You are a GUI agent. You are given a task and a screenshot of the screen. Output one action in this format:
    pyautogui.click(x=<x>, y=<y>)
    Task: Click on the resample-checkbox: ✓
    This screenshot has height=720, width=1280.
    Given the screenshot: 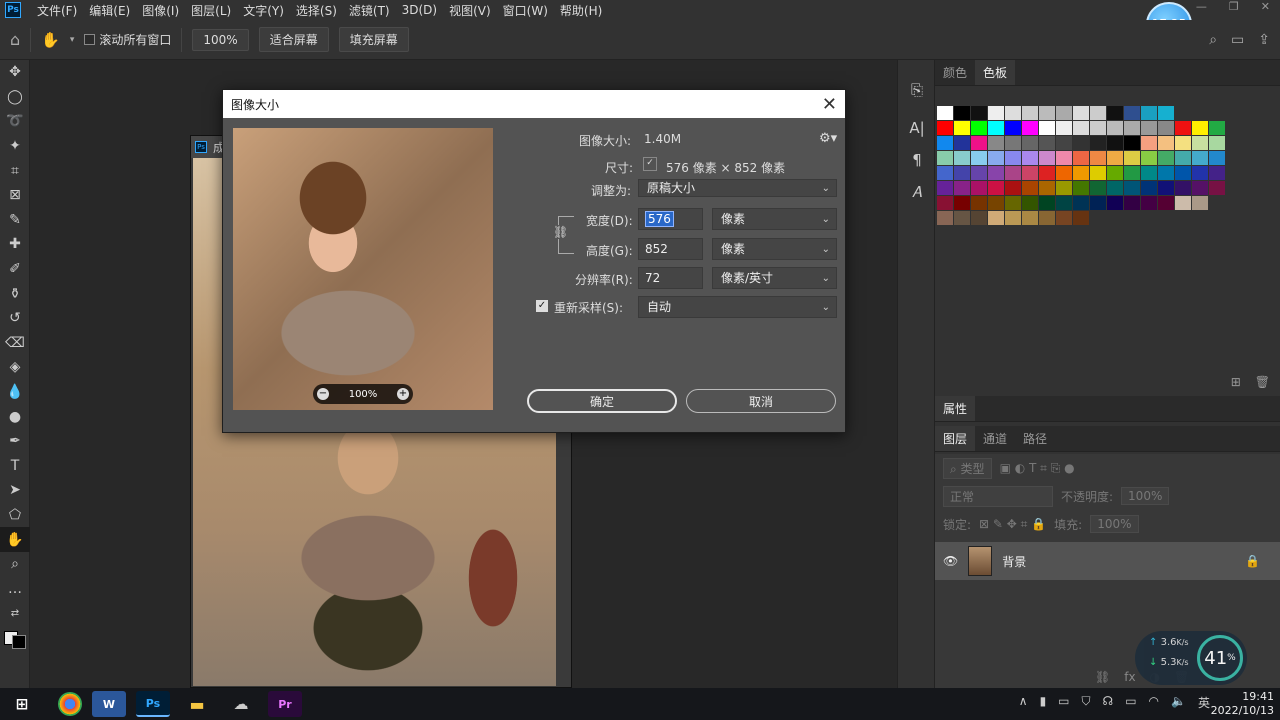 What is the action you would take?
    pyautogui.click(x=542, y=306)
    